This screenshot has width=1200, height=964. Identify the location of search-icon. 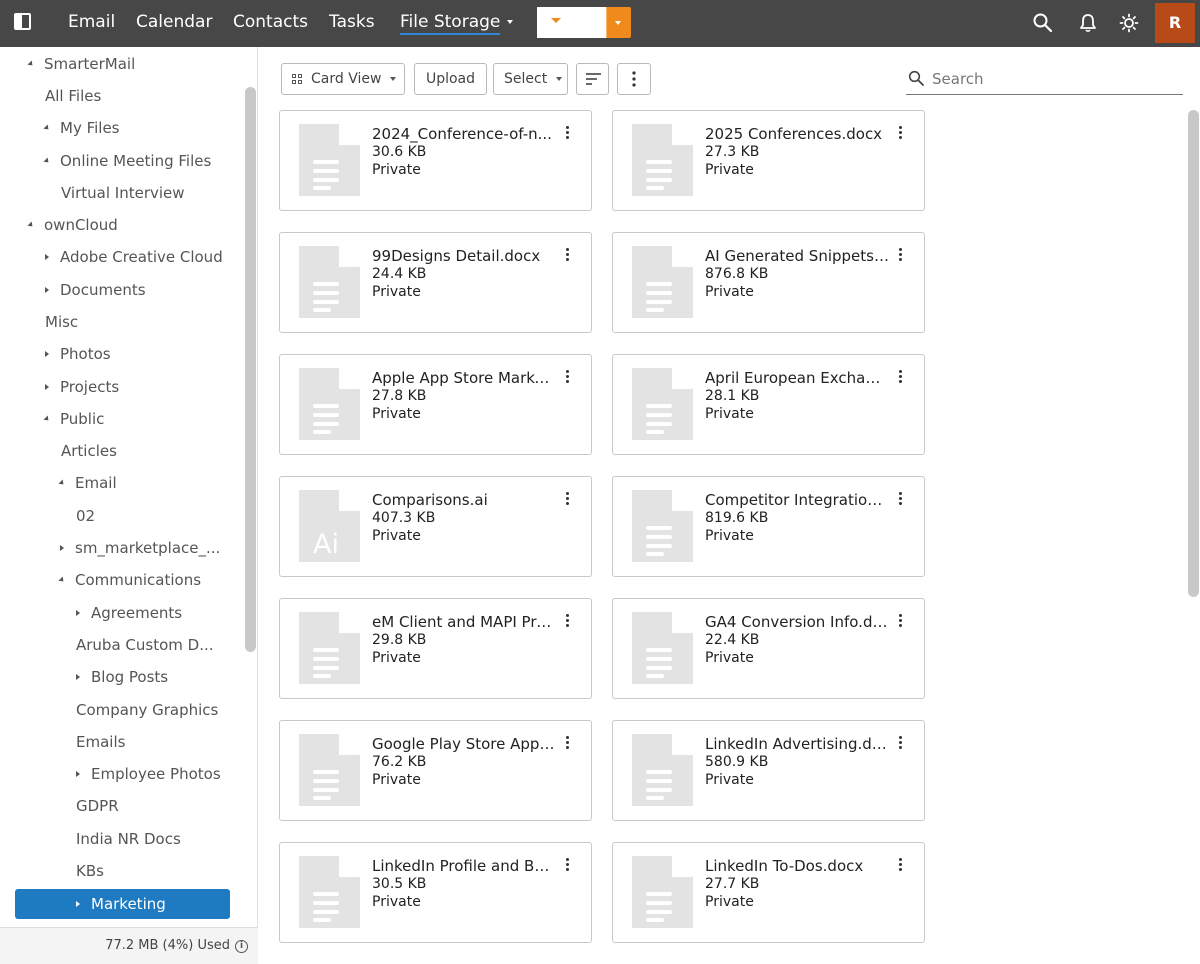
(1043, 23).